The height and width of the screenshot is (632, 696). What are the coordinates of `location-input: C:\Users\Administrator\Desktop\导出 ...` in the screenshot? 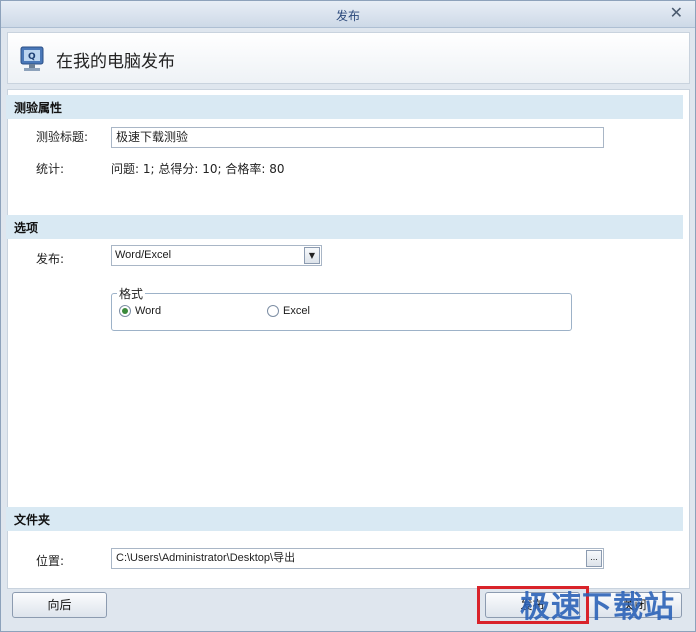 It's located at (357, 558).